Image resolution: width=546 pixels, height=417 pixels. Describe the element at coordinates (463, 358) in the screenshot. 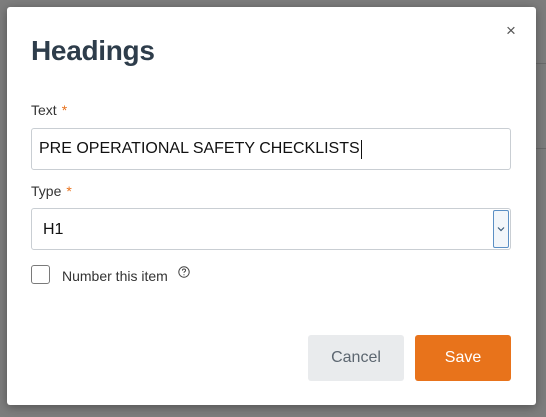

I see `save-button: Save` at that location.